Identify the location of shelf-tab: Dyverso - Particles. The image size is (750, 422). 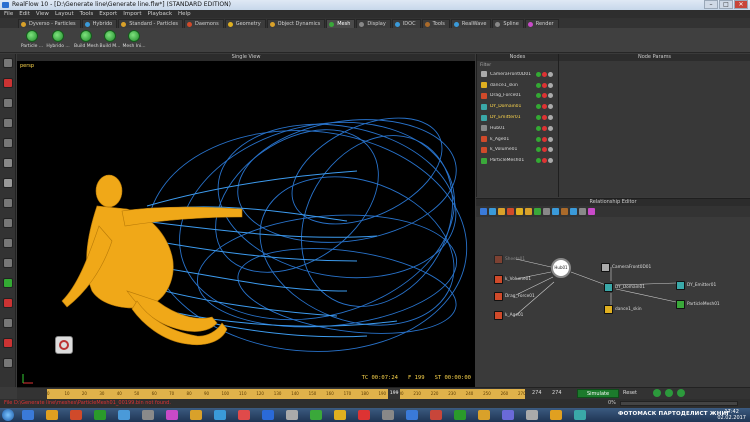
(49, 23).